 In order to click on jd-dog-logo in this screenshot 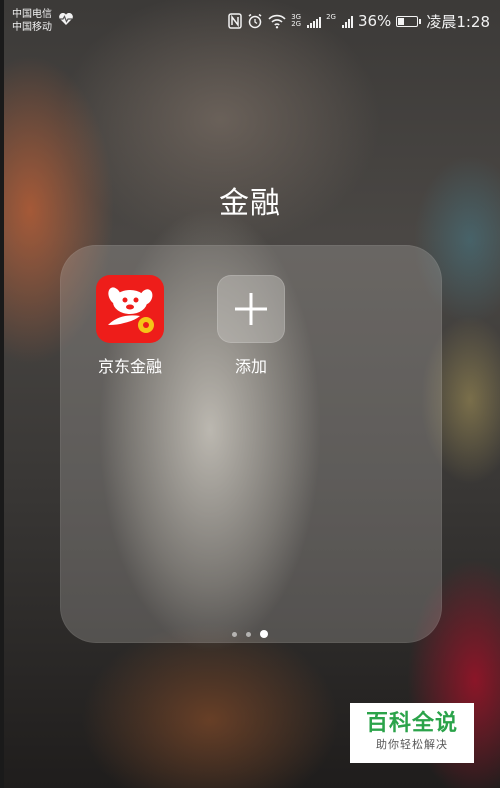, I will do `click(131, 310)`.